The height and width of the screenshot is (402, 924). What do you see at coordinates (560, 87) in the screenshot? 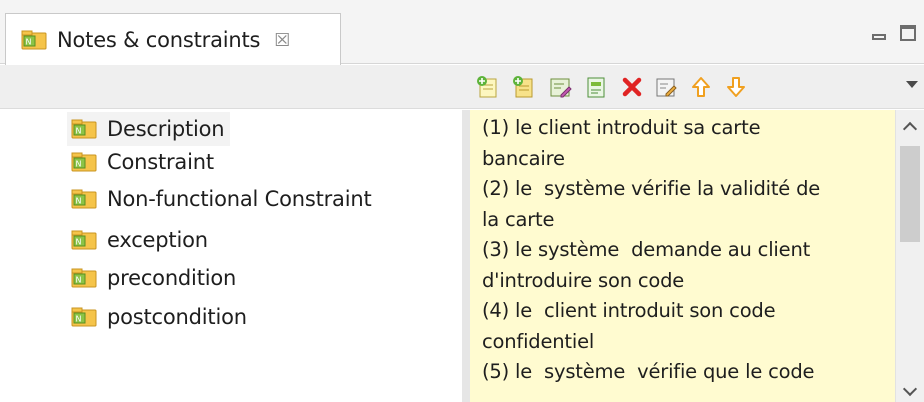
I see `edit-note-icon` at bounding box center [560, 87].